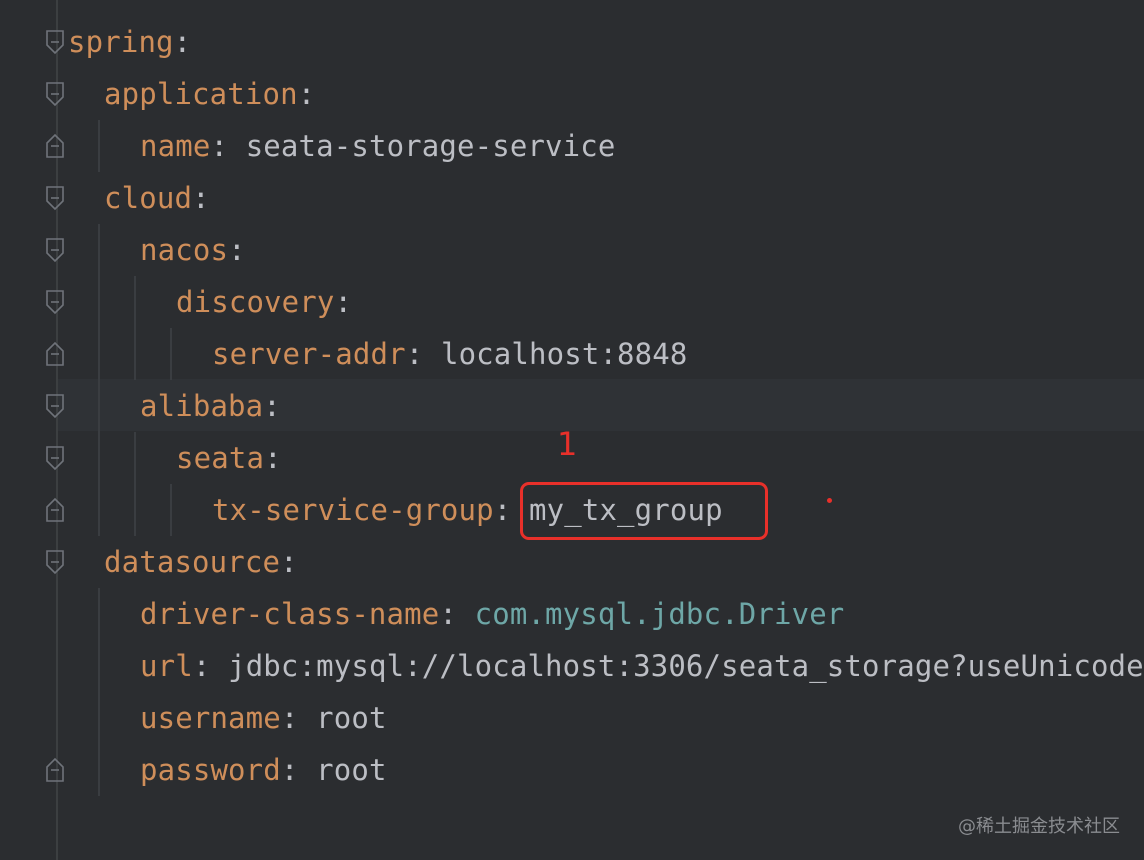  What do you see at coordinates (601, 406) in the screenshot?
I see `code-line-alibaba: alibaba:` at bounding box center [601, 406].